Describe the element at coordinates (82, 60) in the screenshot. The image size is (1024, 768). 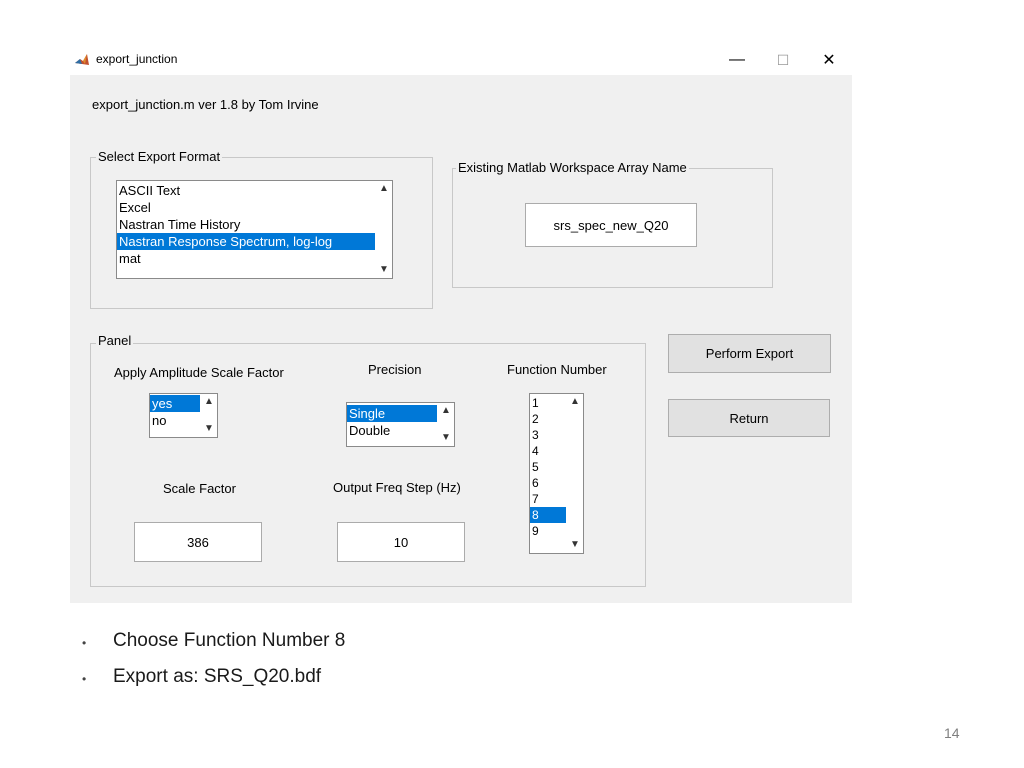
I see `matlab-logo-icon` at that location.